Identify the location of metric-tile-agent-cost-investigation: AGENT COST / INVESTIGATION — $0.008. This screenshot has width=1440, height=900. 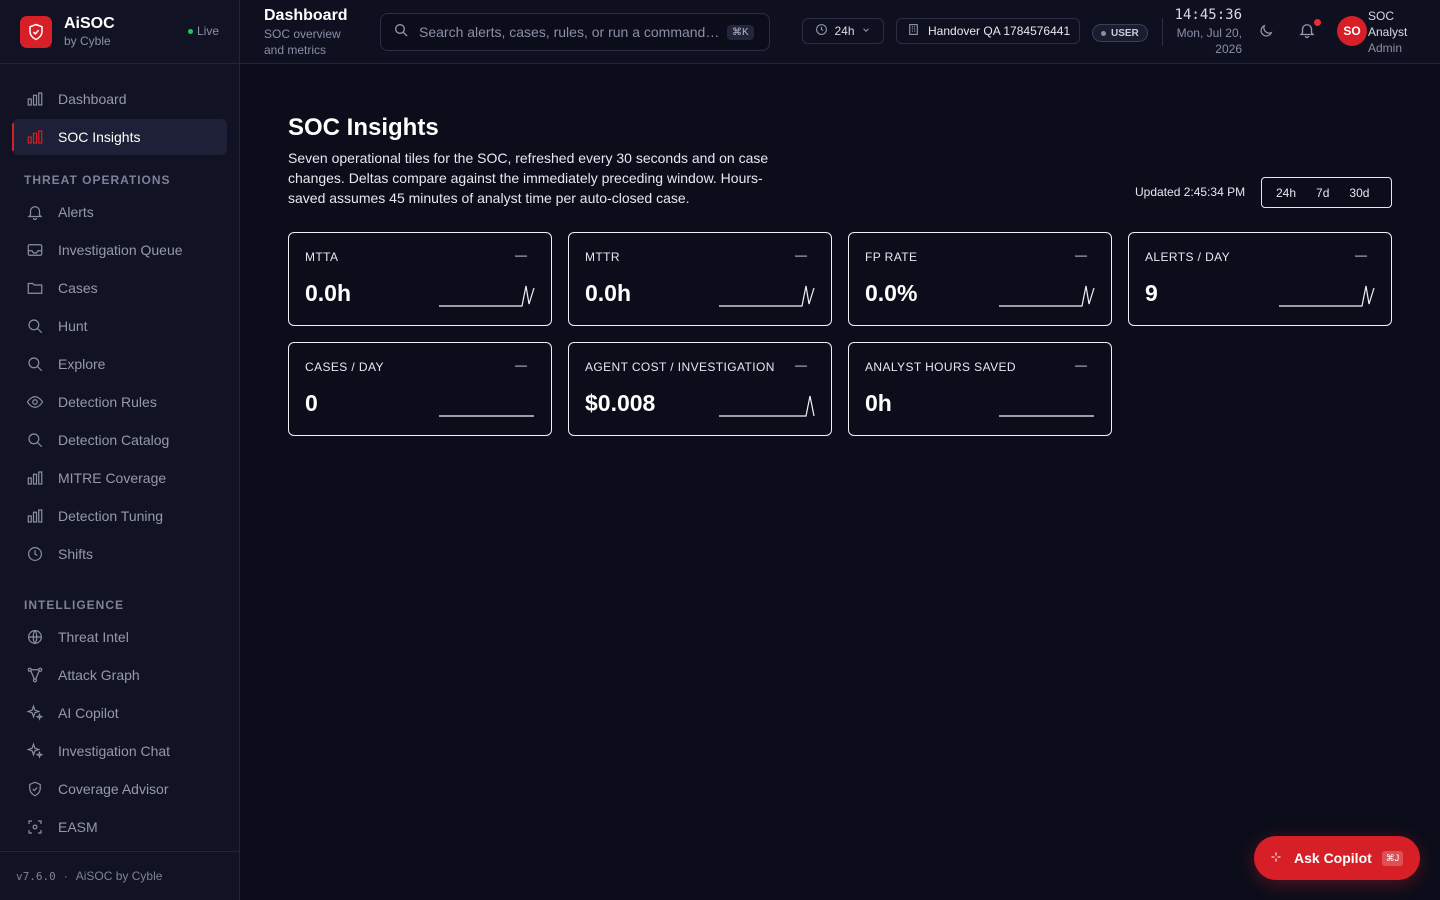
(700, 389).